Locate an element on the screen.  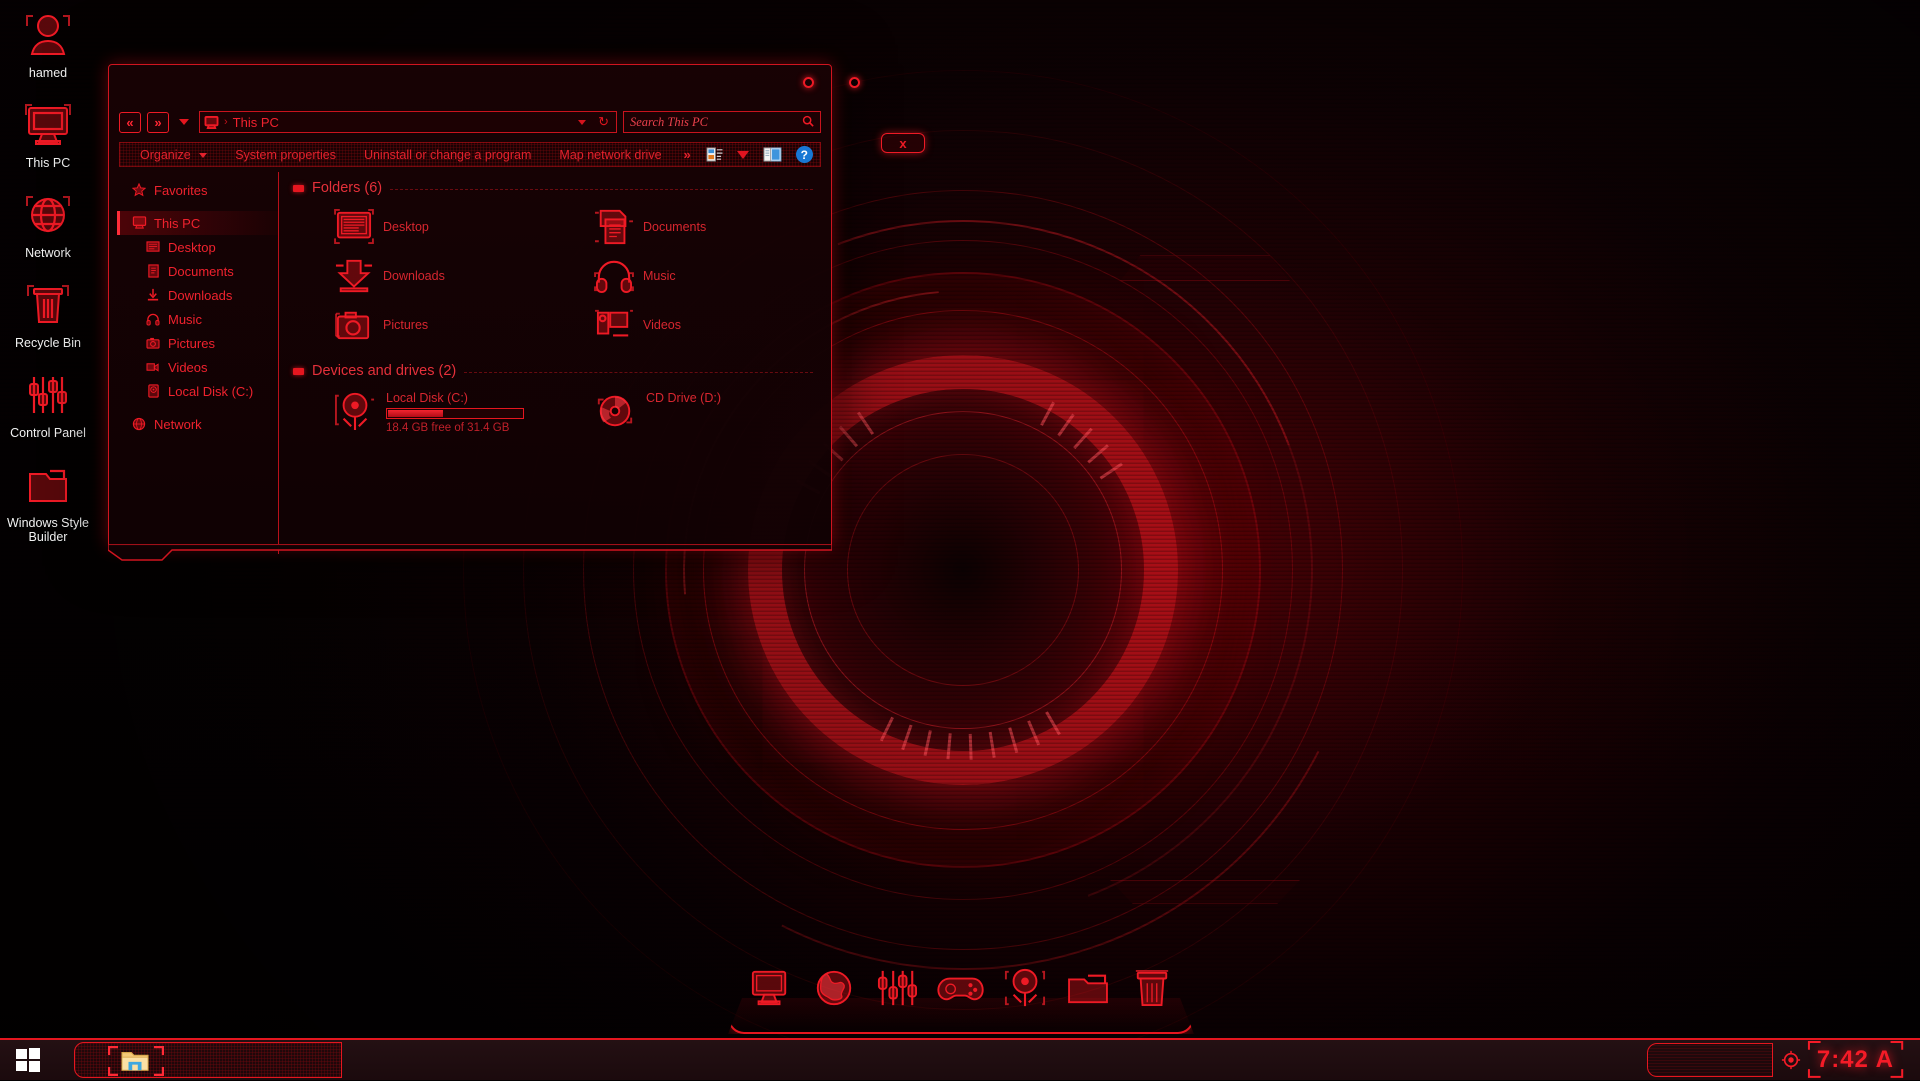
start-button is located at coordinates (28, 1060).